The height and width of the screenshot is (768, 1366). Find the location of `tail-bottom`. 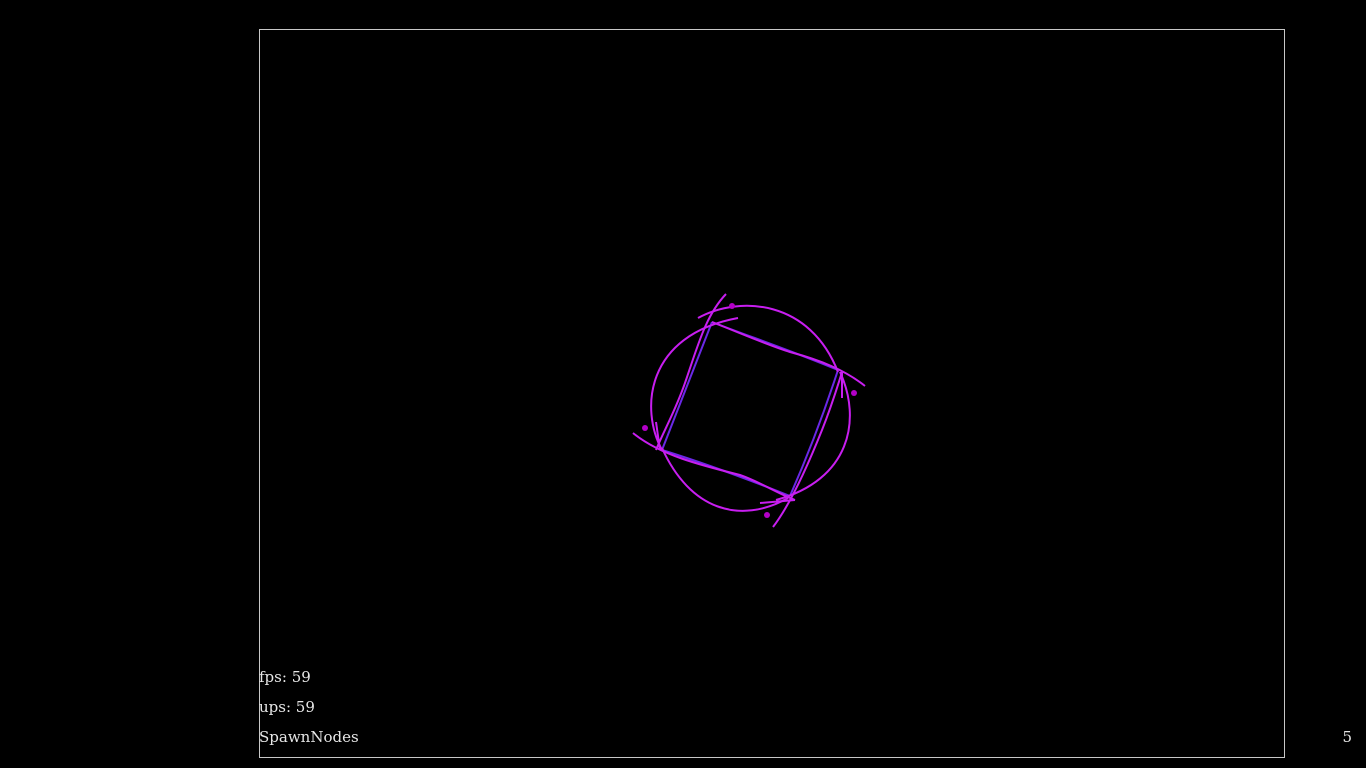

tail-bottom is located at coordinates (807, 449).